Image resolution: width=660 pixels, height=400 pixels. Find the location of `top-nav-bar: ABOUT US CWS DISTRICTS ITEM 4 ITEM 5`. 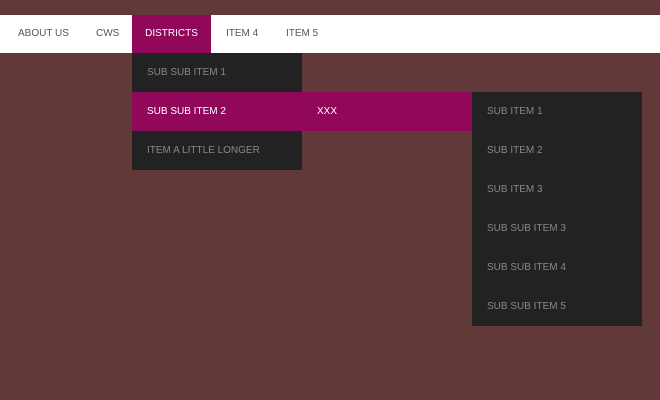

top-nav-bar: ABOUT US CWS DISTRICTS ITEM 4 ITEM 5 is located at coordinates (330, 34).